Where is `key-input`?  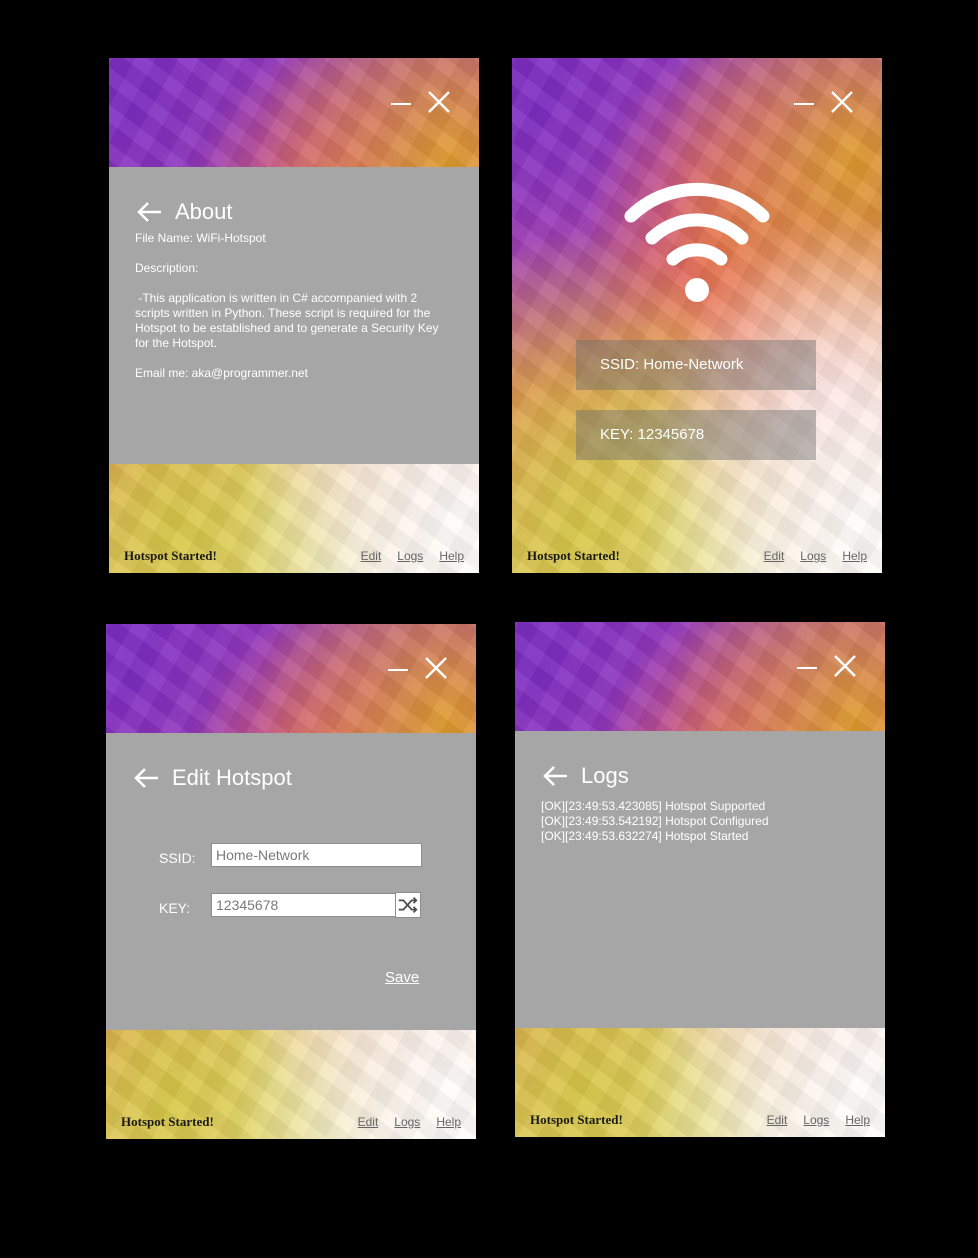
key-input is located at coordinates (303, 905).